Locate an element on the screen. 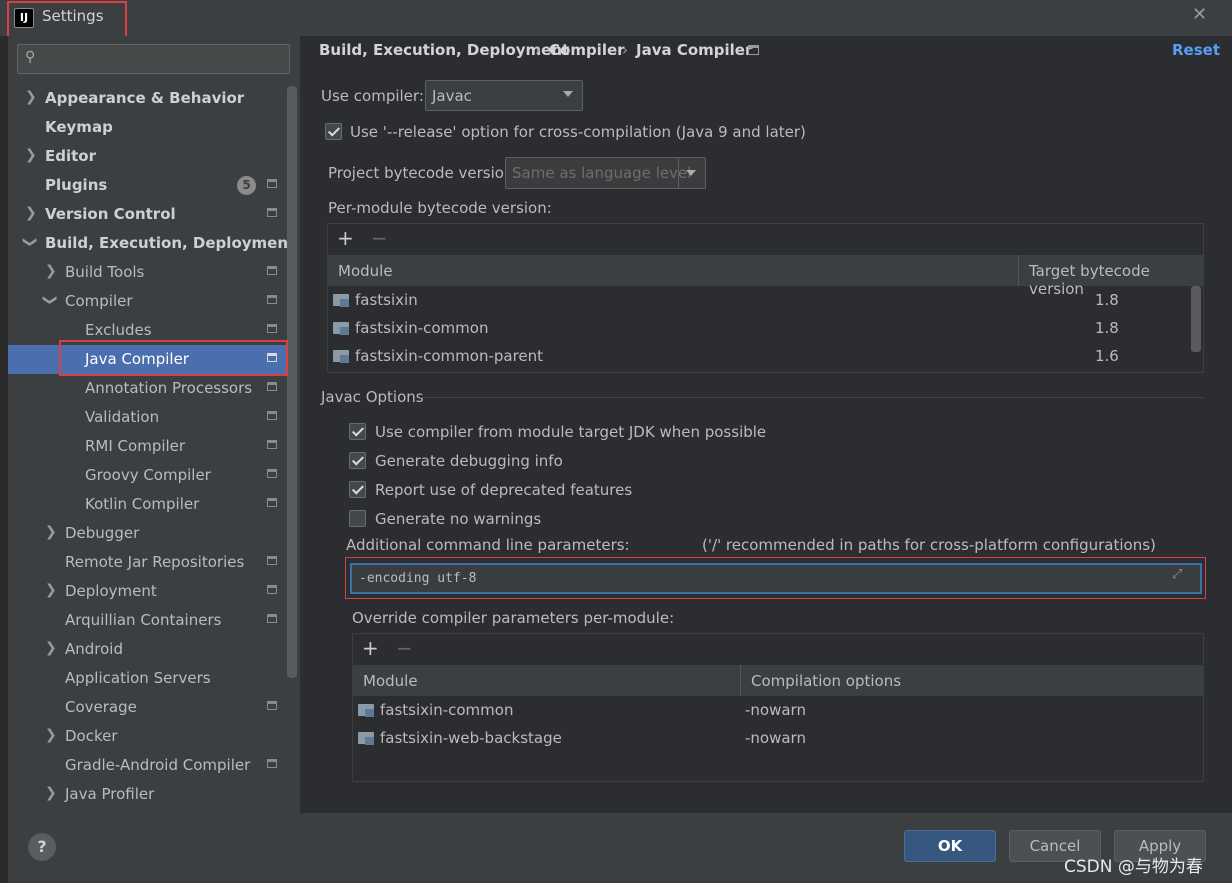 Image resolution: width=1232 pixels, height=883 pixels. background-edge is located at coordinates (4, 459).